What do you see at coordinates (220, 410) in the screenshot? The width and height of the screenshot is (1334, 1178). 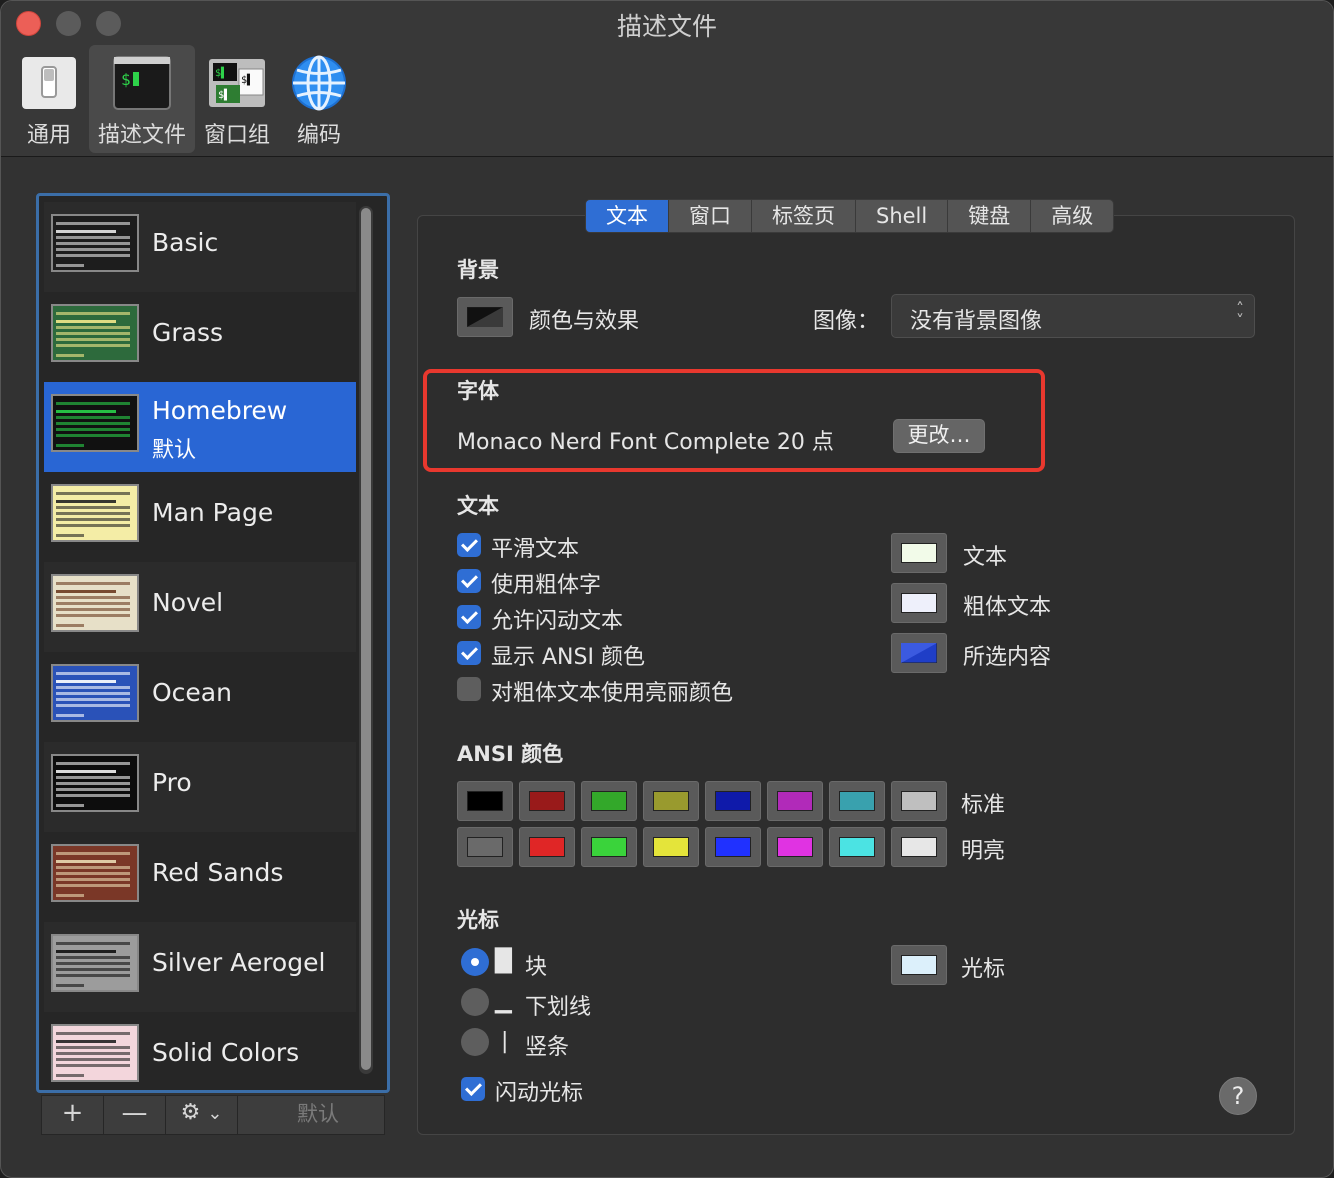 I see `profile-name: Homebrew` at bounding box center [220, 410].